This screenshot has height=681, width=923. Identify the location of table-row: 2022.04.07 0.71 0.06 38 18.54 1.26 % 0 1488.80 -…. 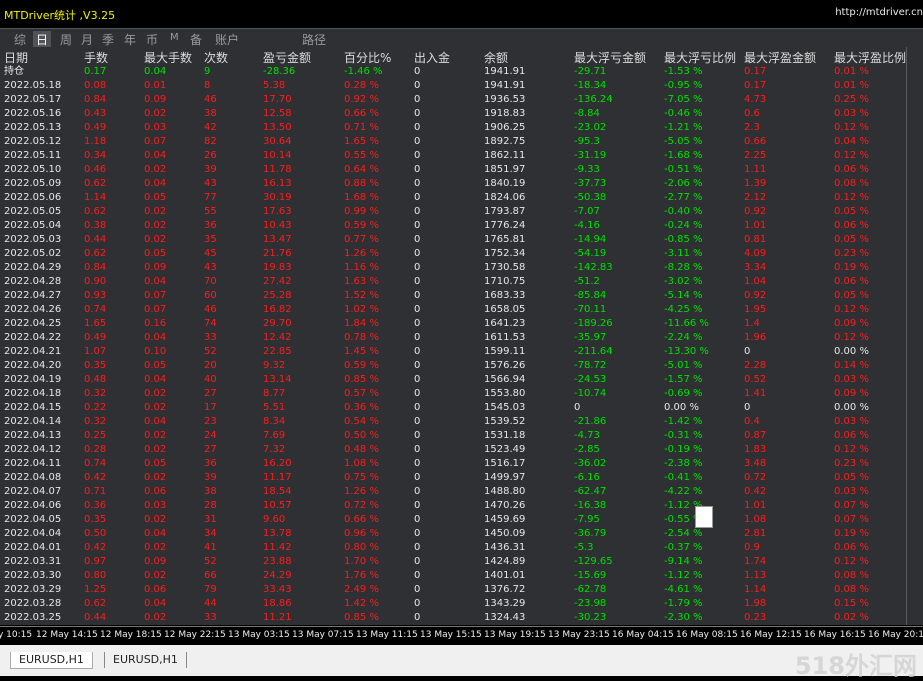
(461, 492).